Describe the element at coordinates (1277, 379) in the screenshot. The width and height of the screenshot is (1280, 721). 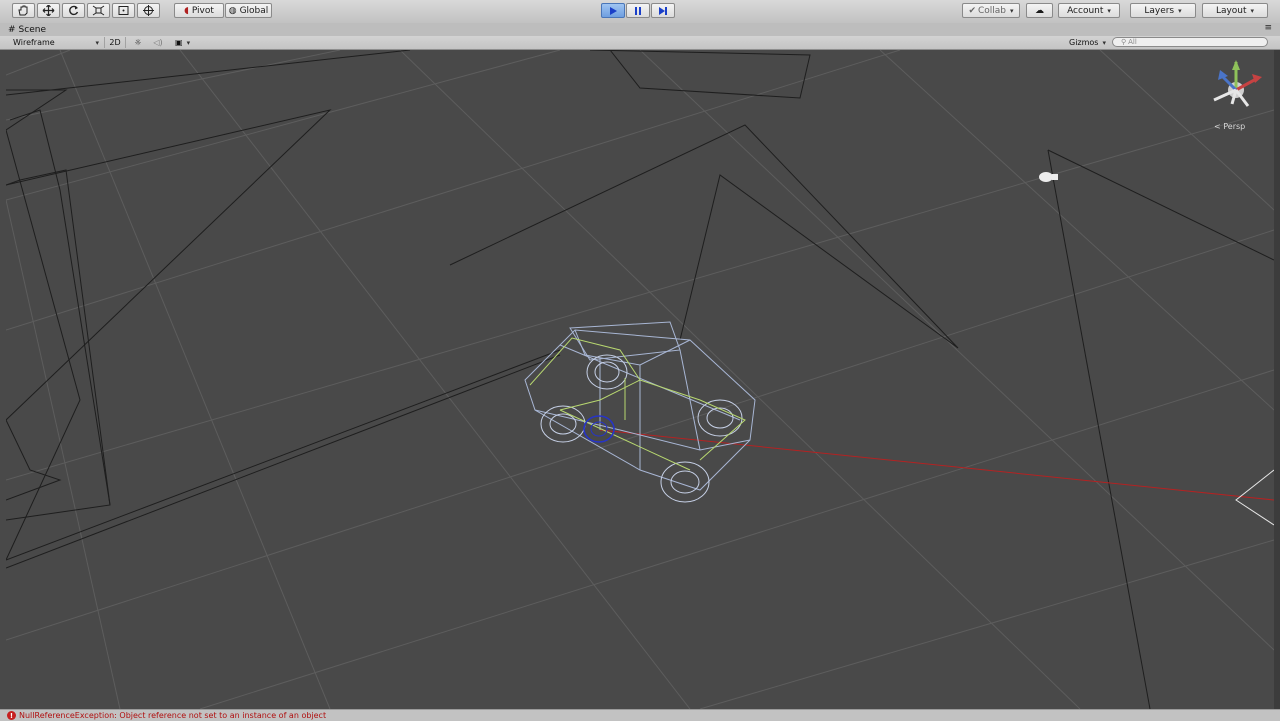
I see `viewport-edge` at that location.